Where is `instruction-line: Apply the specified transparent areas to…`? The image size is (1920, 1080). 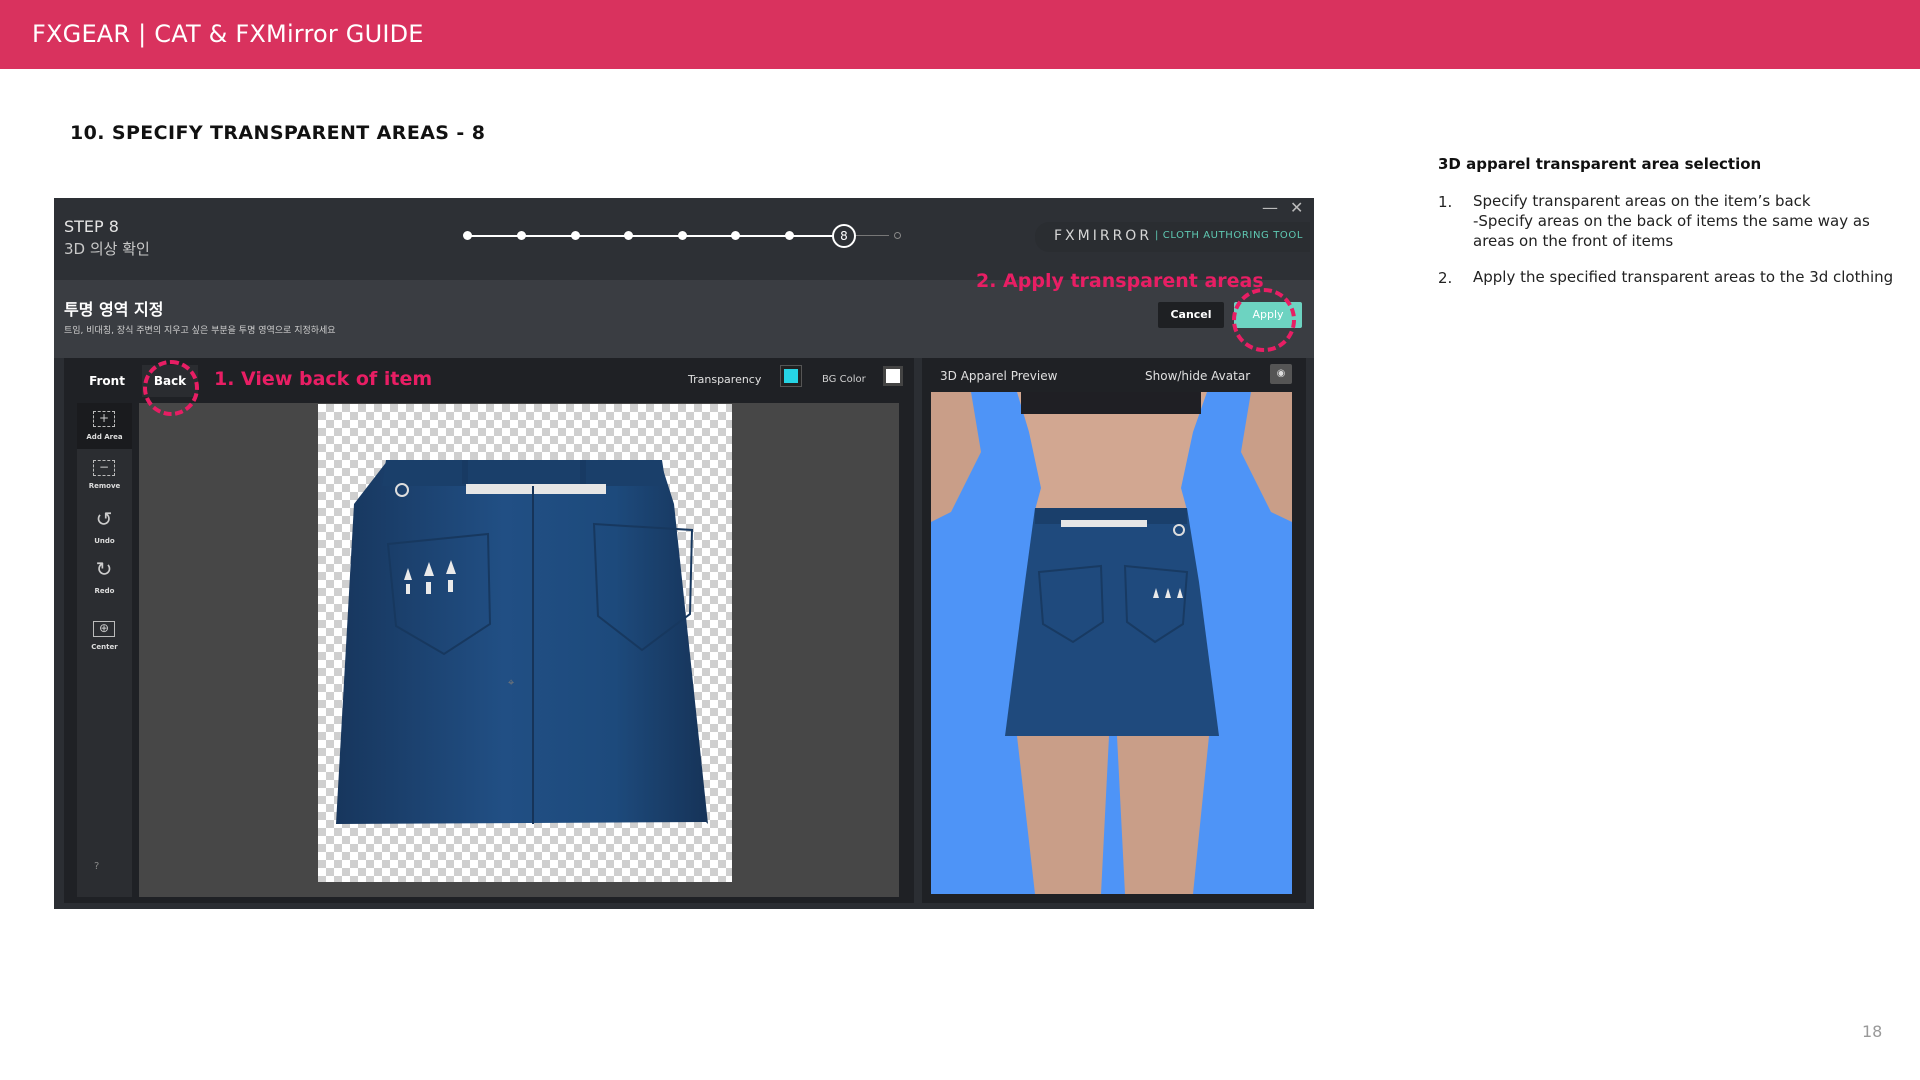
instruction-line: Apply the specified transparent areas to… is located at coordinates (1683, 277).